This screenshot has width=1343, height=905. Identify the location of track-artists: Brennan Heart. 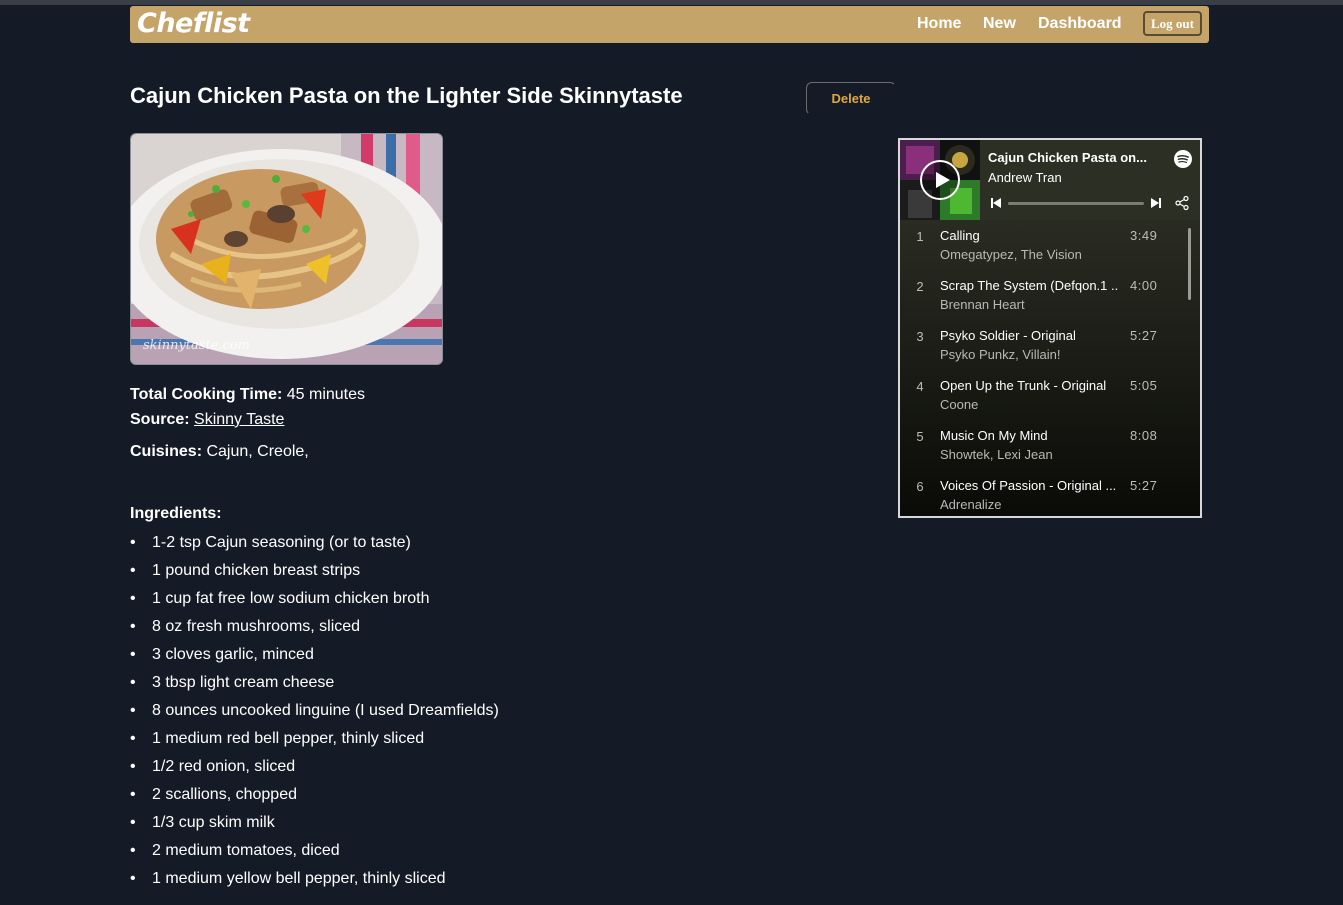
(982, 304).